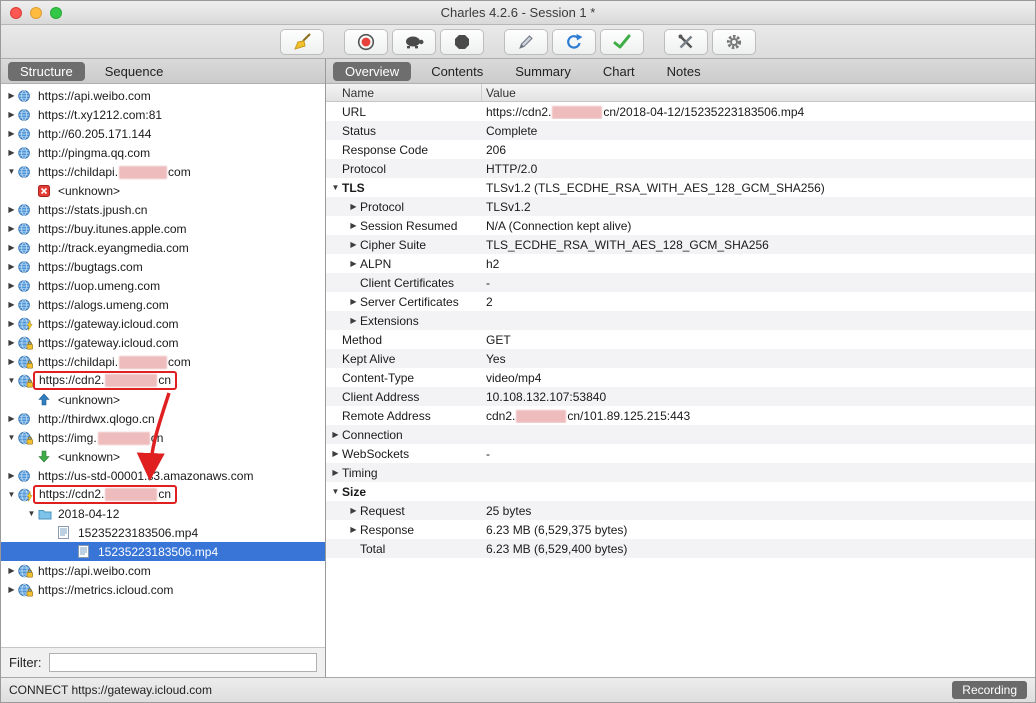 The image size is (1036, 703). What do you see at coordinates (526, 41) in the screenshot?
I see `compose-button` at bounding box center [526, 41].